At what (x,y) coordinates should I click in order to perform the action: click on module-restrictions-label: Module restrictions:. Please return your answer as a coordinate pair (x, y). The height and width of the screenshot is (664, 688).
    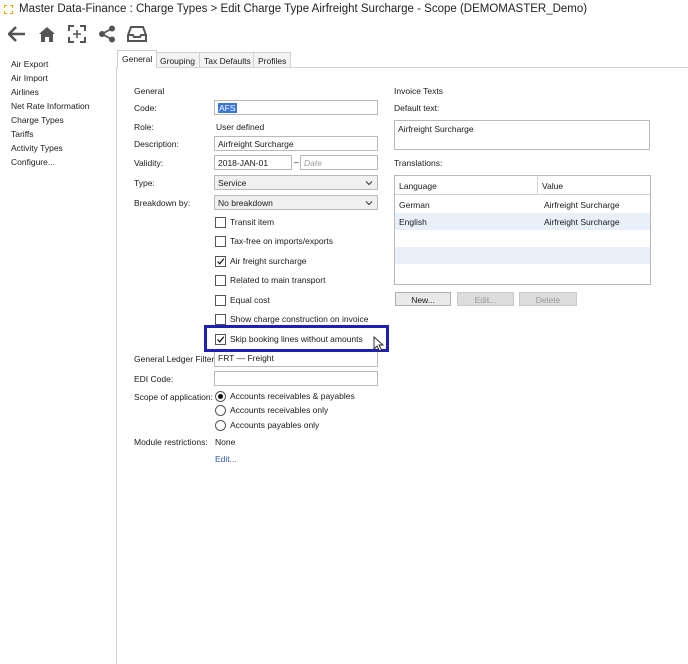
    Looking at the image, I should click on (171, 442).